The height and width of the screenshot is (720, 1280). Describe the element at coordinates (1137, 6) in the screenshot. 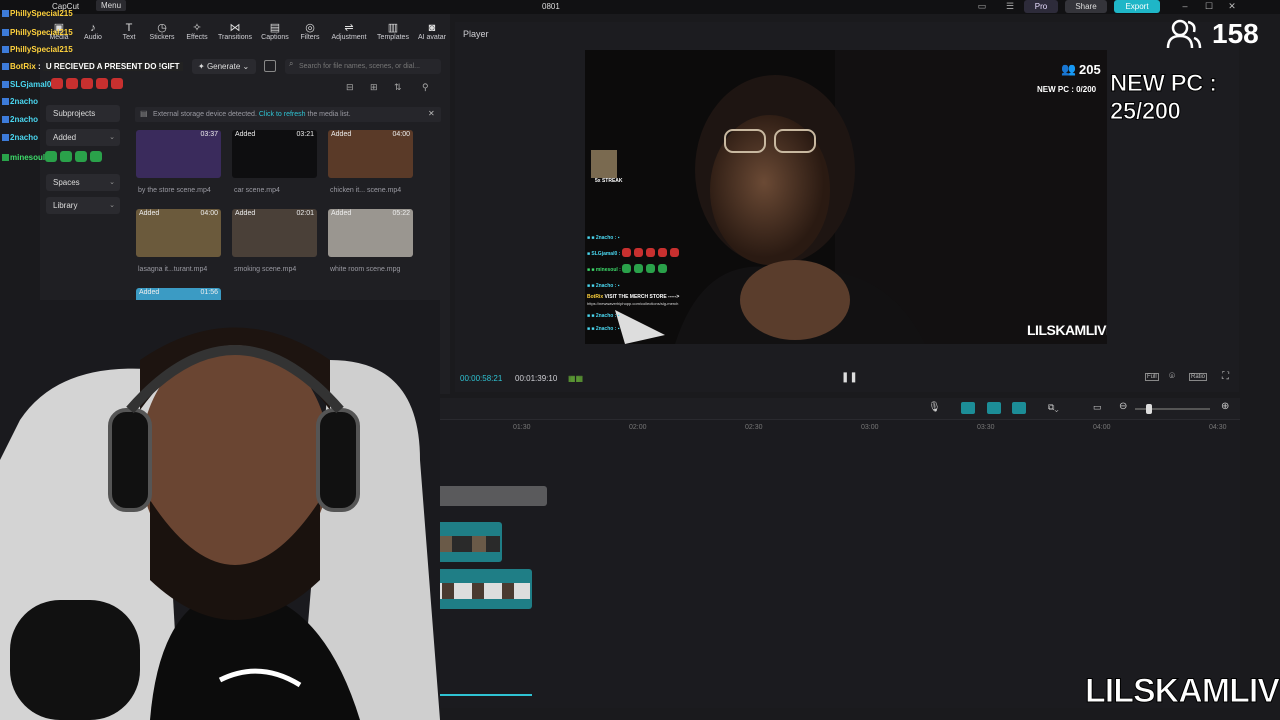

I see `export-button: Export` at that location.